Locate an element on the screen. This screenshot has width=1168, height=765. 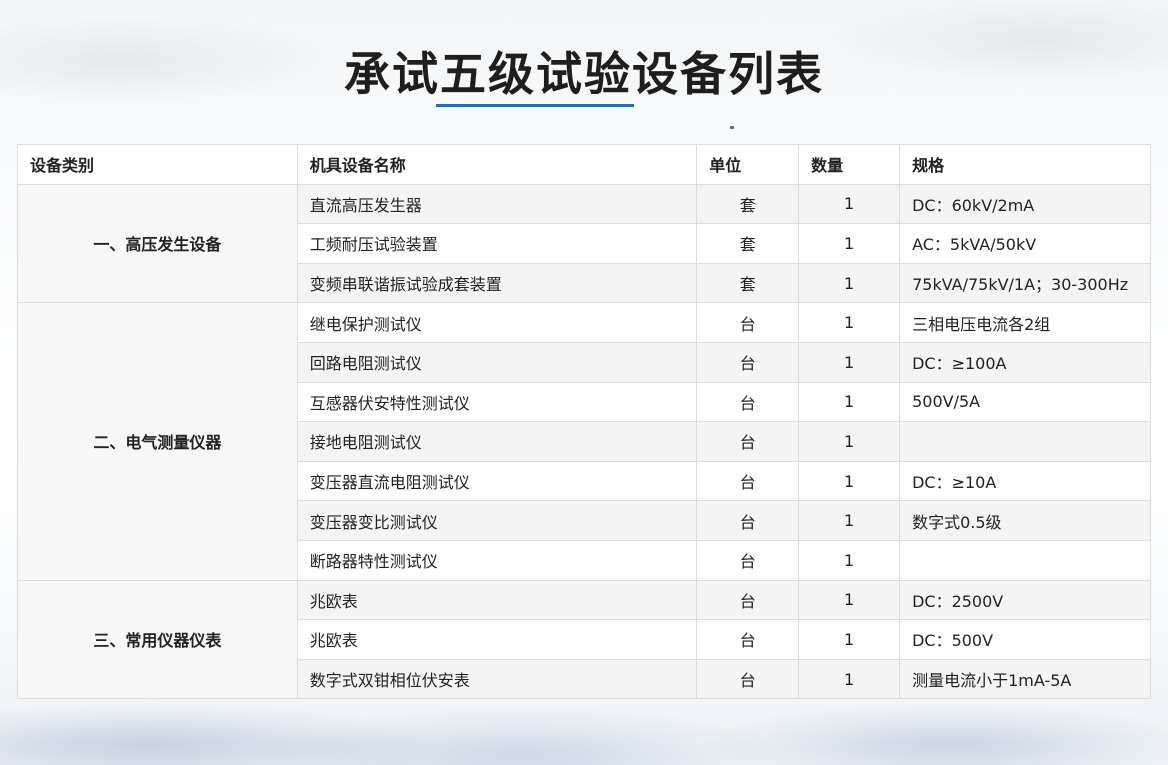
header-spec: 规格 is located at coordinates (1025, 164).